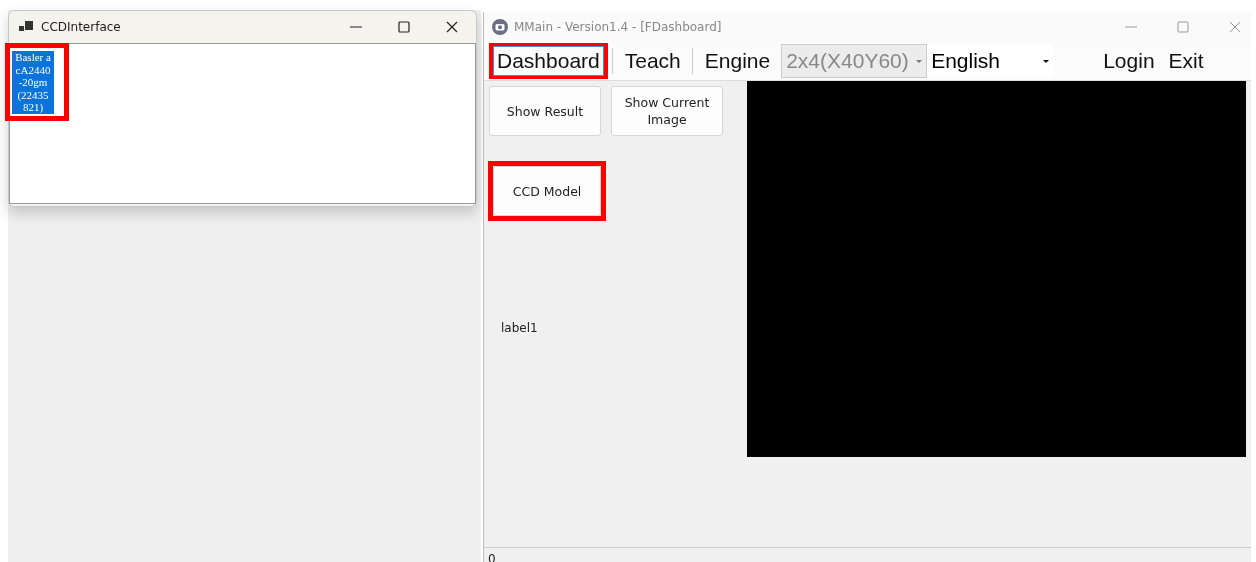 The image size is (1256, 562). What do you see at coordinates (404, 27) in the screenshot?
I see `maximize-icon` at bounding box center [404, 27].